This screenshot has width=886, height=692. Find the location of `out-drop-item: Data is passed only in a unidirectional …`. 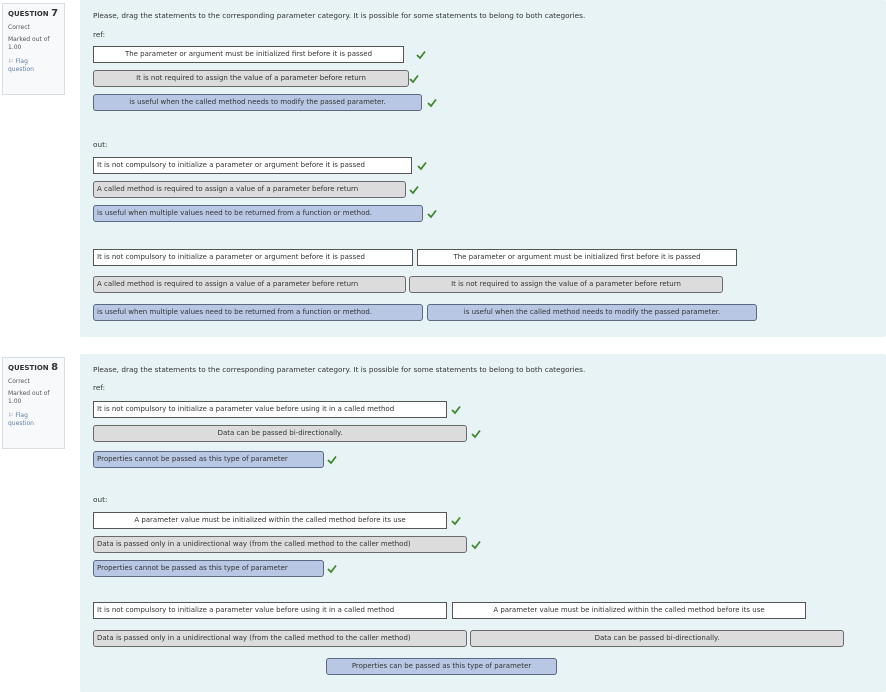

out-drop-item: Data is passed only in a unidirectional … is located at coordinates (280, 544).